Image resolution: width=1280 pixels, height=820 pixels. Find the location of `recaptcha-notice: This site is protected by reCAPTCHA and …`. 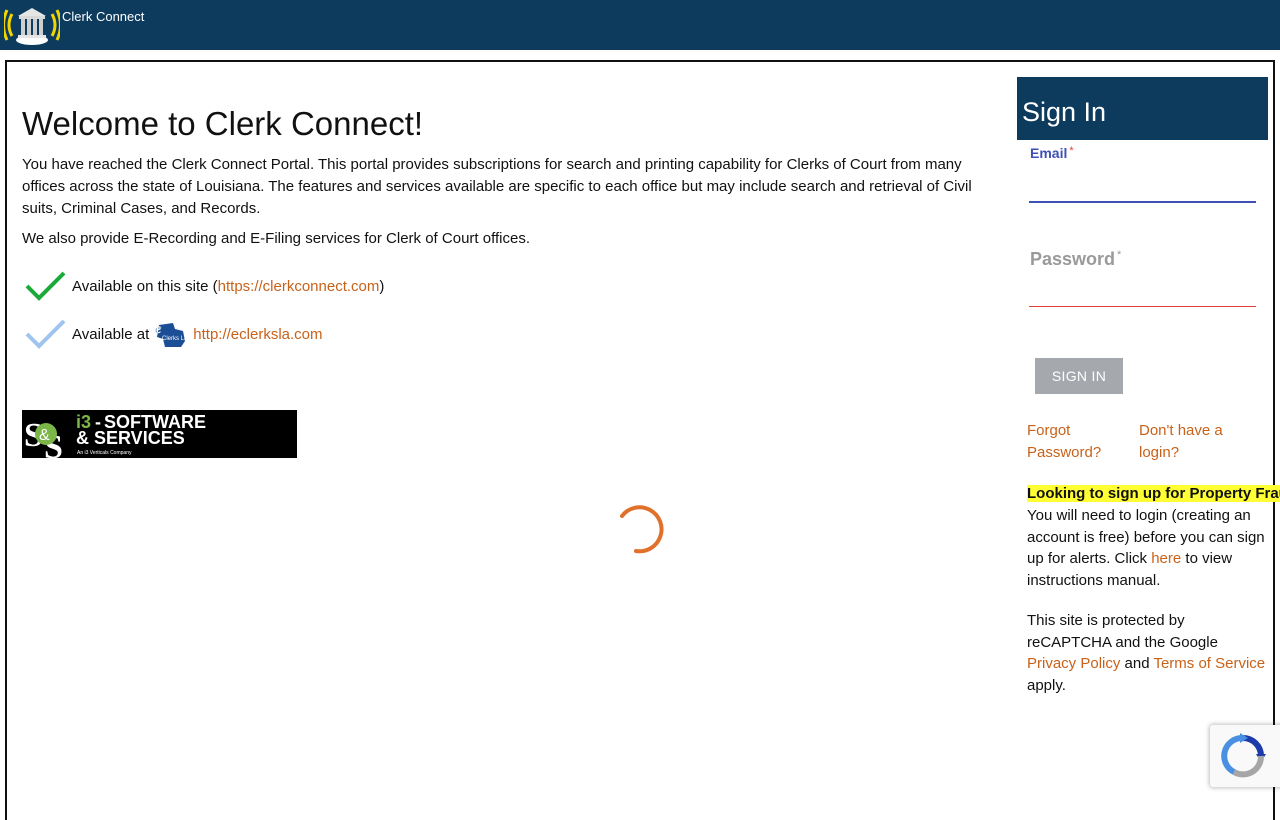

recaptcha-notice: This site is protected by reCAPTCHA and … is located at coordinates (1146, 653).